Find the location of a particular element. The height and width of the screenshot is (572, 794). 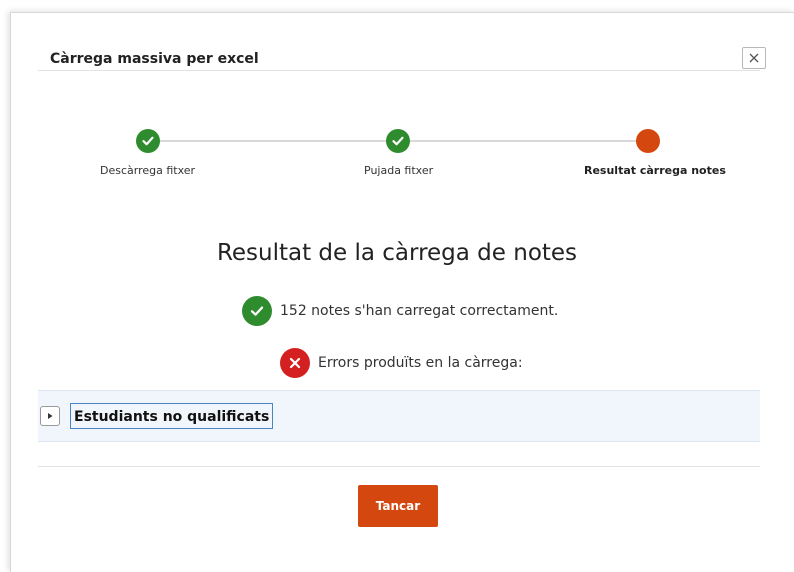

close-button is located at coordinates (754, 58).